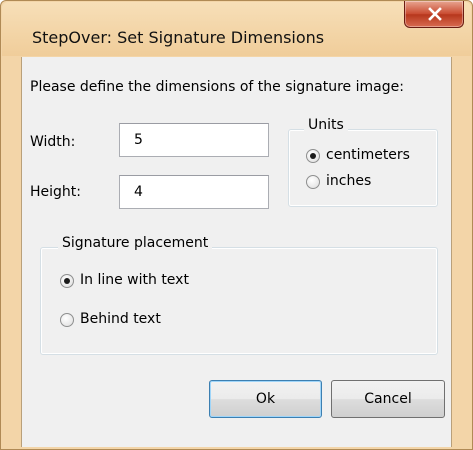  What do you see at coordinates (313, 156) in the screenshot?
I see `centimeters-radio` at bounding box center [313, 156].